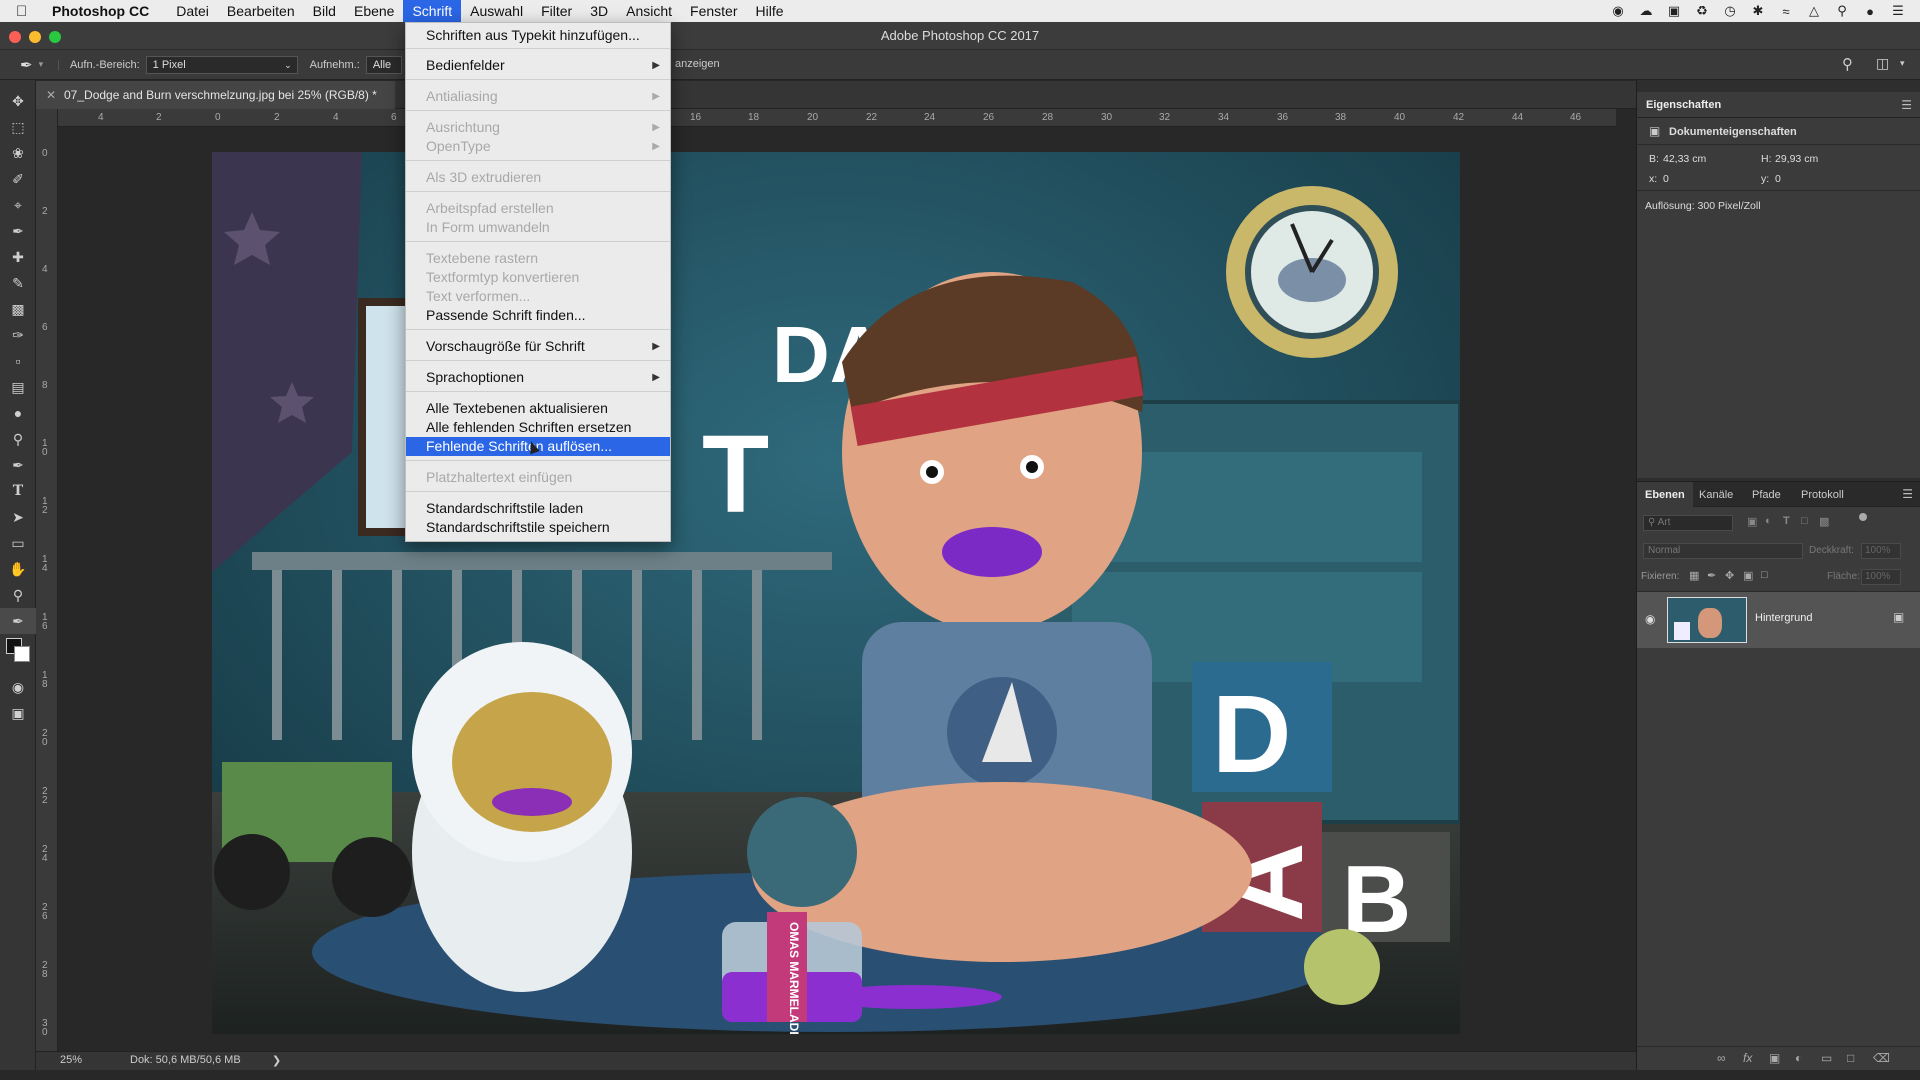 The image size is (1920, 1080). What do you see at coordinates (1881, 551) in the screenshot?
I see `opacity-input: 100%` at bounding box center [1881, 551].